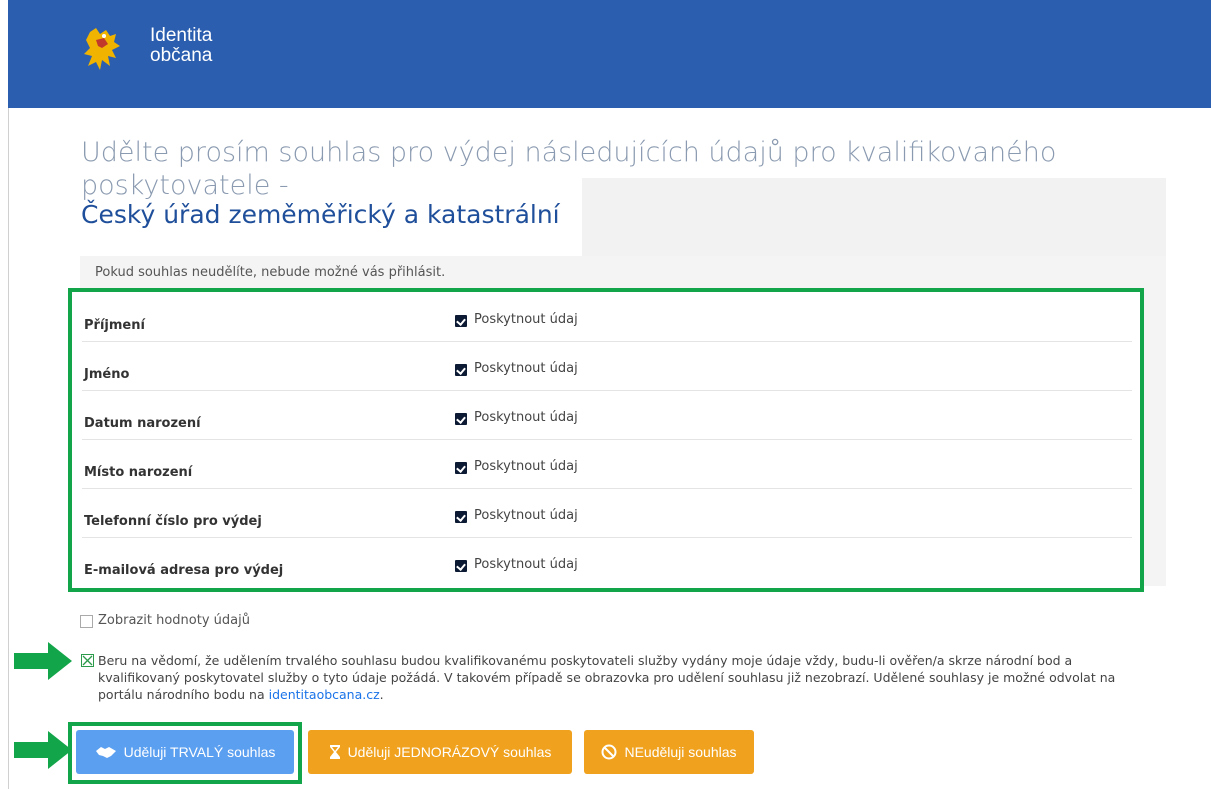 This screenshot has height=789, width=1211. I want to click on permanent-consent-checkbox, so click(87, 660).